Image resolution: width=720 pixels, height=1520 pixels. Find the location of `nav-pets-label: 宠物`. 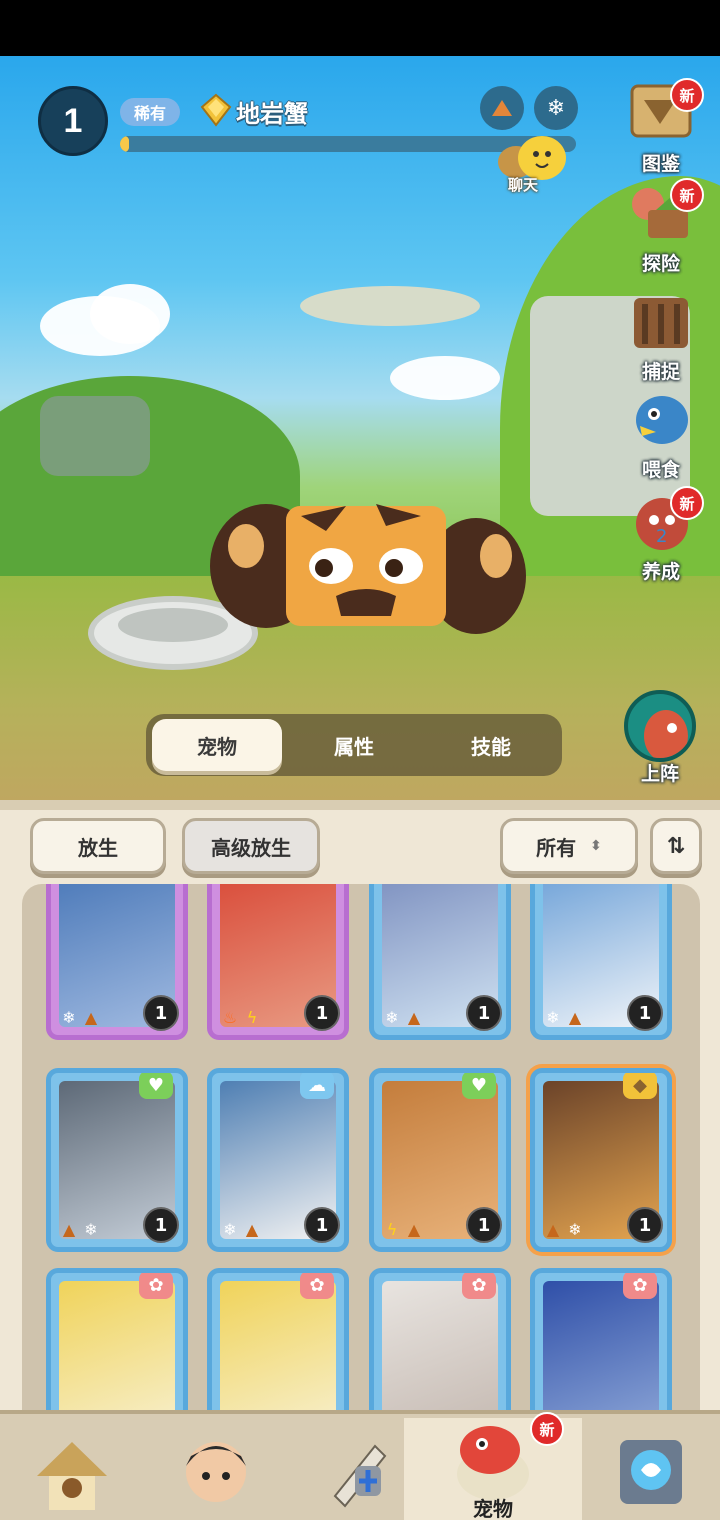

nav-pets-label: 宠物 is located at coordinates (493, 1508).